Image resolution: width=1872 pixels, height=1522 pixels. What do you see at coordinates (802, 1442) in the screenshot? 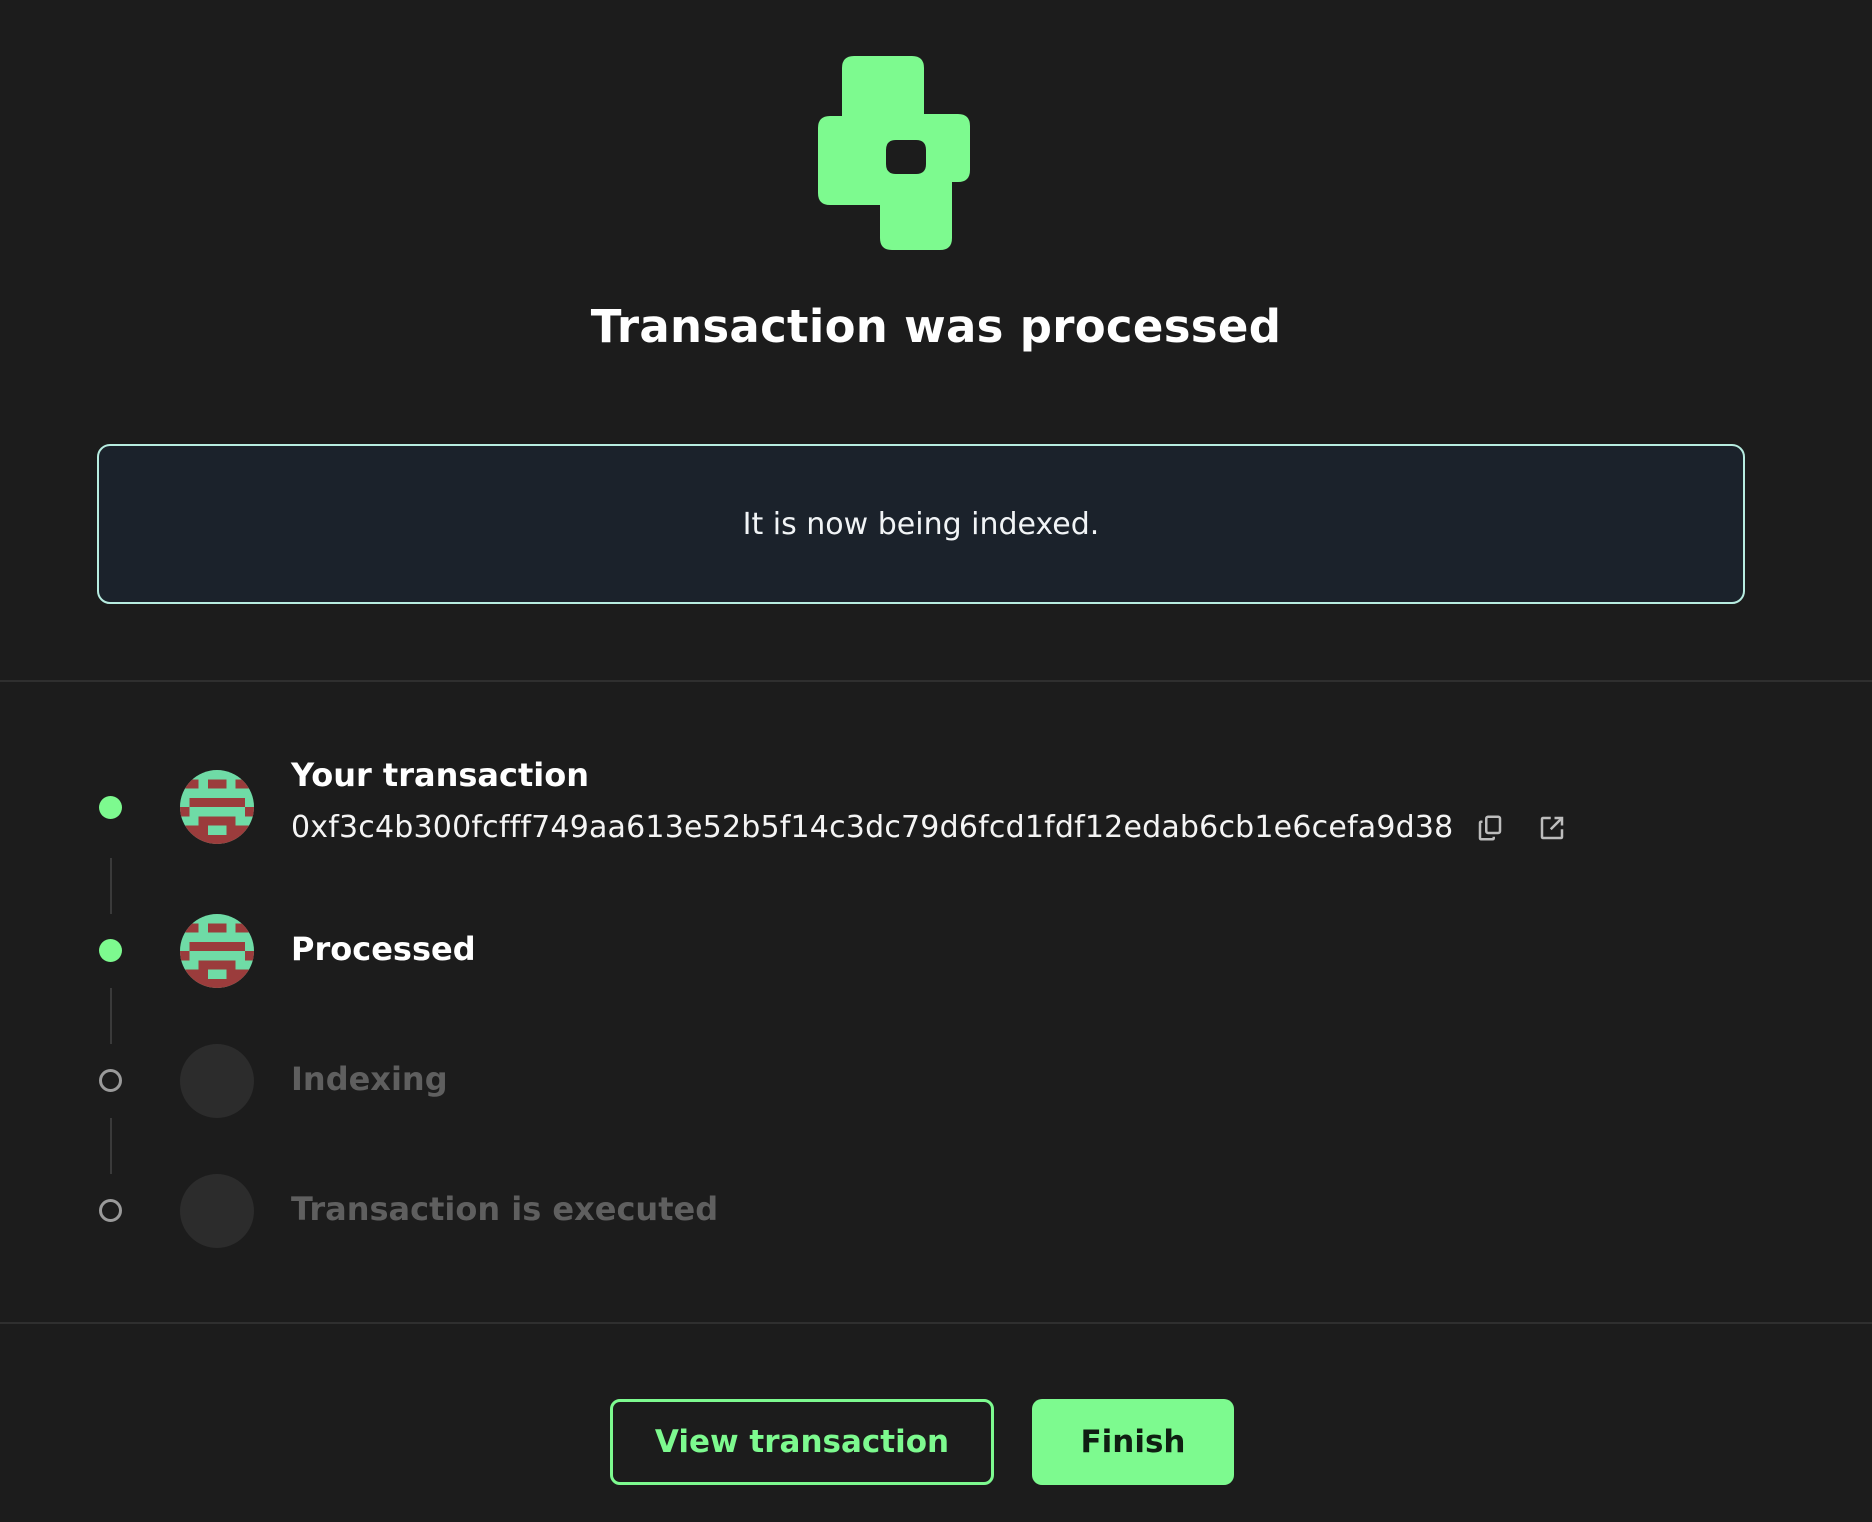
I see `view-transaction-button: View transaction` at bounding box center [802, 1442].